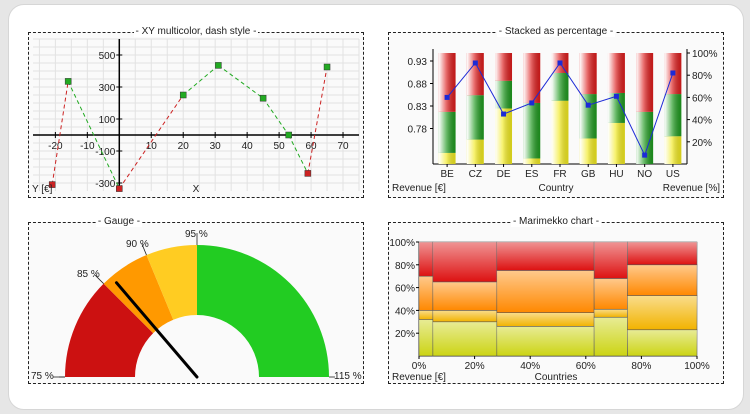  I want to click on left-tick-label: 0.93, so click(418, 62).